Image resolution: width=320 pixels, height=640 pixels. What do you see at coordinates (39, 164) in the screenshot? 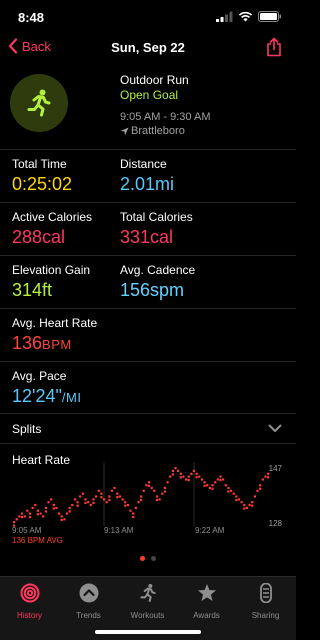
I see `metric-label: Total Time` at bounding box center [39, 164].